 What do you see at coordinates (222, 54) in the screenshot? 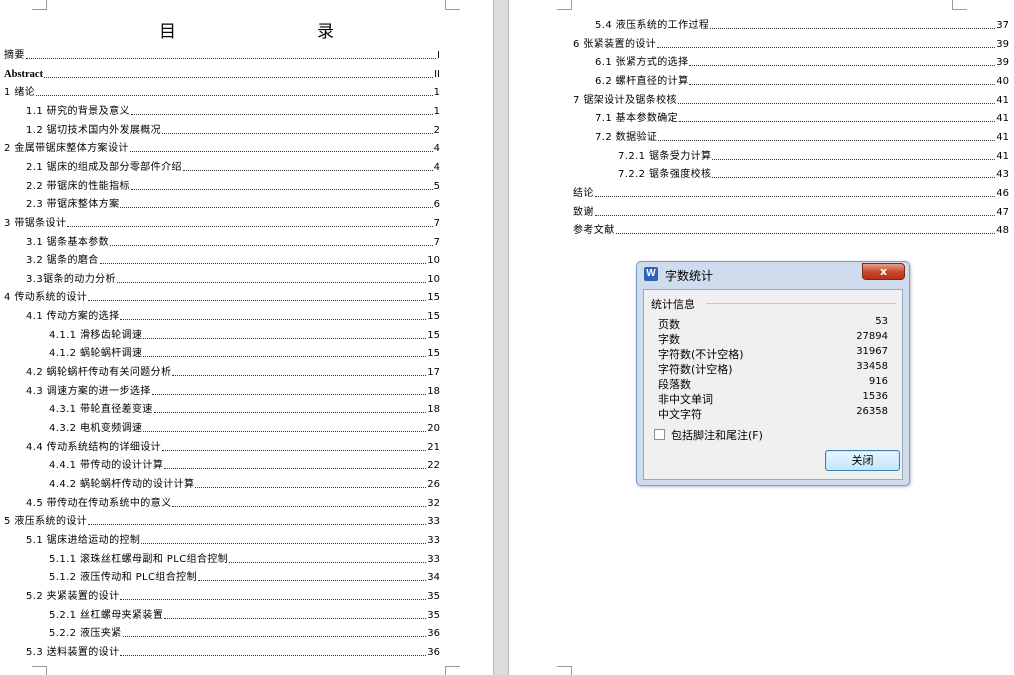
I see `toc-entry: 摘要 I` at bounding box center [222, 54].